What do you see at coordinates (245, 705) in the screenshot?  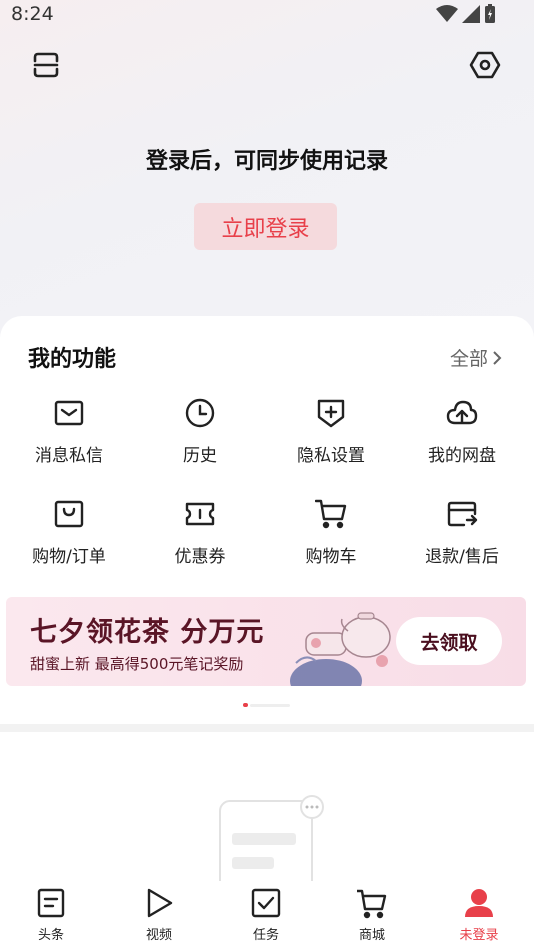 I see `carousel-dot-active` at bounding box center [245, 705].